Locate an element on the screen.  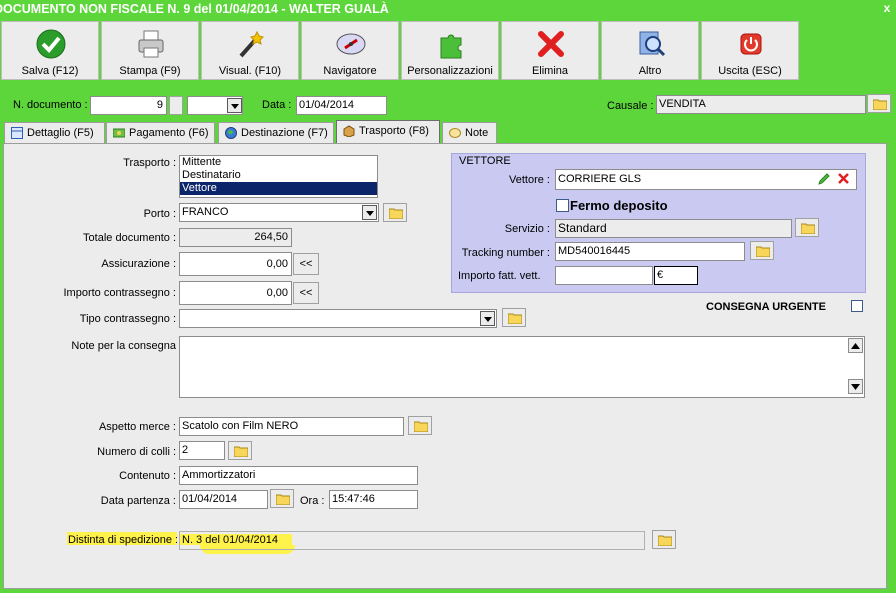
contenuto-label: Contenuto : is located at coordinates (147, 476).